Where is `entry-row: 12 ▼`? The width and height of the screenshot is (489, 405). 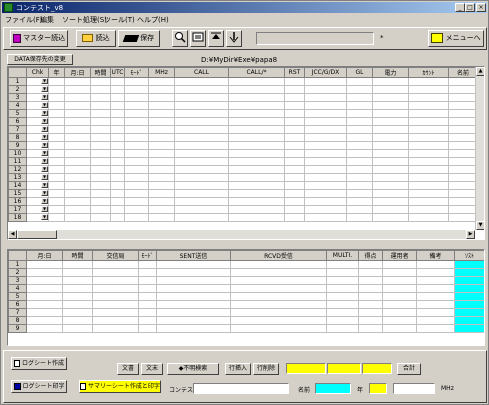 entry-row: 12 ▼ is located at coordinates (243, 169).